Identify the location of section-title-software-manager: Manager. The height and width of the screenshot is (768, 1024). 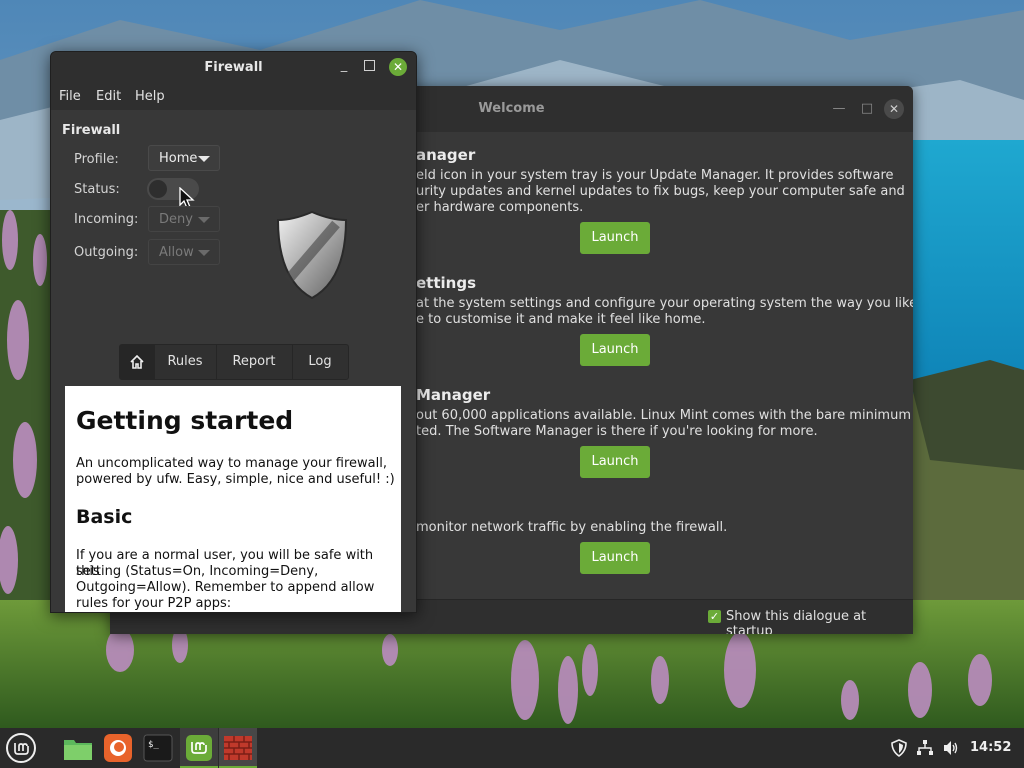
(453, 395).